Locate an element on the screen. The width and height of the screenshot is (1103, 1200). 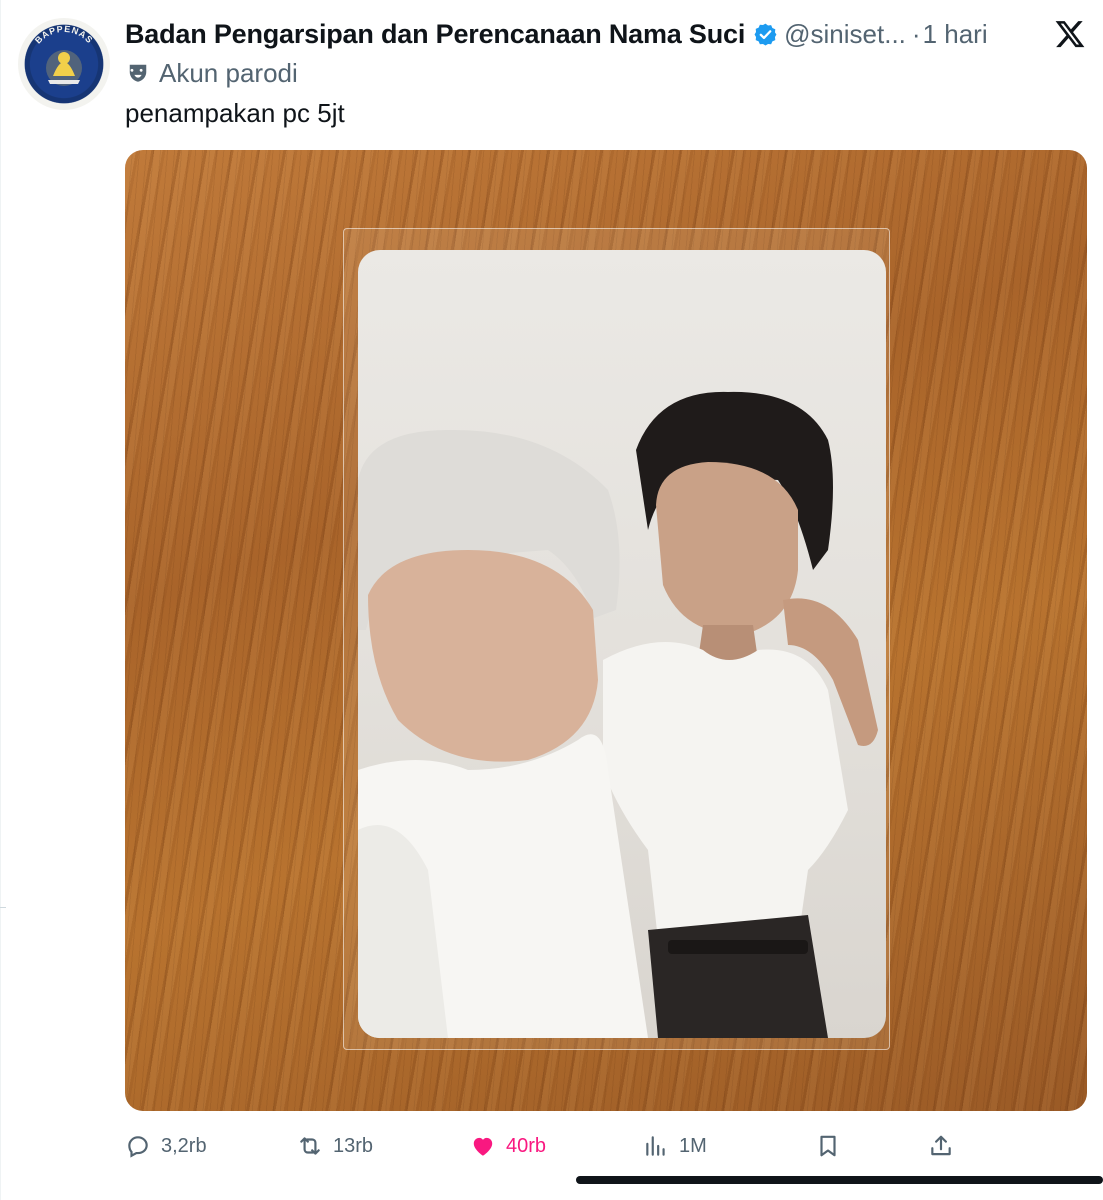
repost-button: 13rb is located at coordinates (335, 1146).